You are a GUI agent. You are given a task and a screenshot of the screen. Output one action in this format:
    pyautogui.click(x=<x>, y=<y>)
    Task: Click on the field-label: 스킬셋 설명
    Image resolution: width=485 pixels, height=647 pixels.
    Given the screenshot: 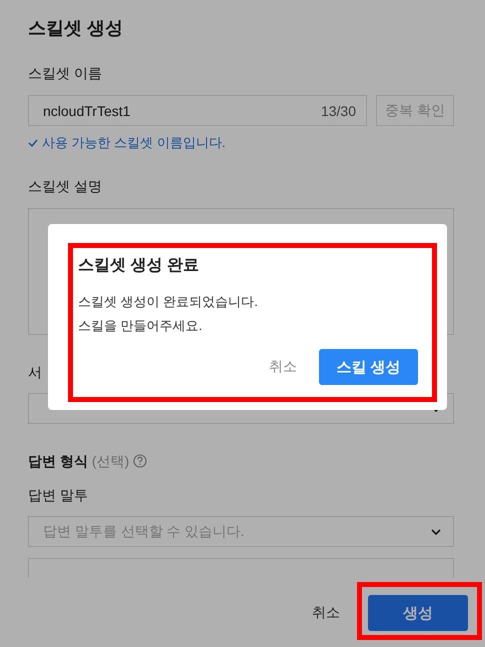 What is the action you would take?
    pyautogui.click(x=65, y=186)
    